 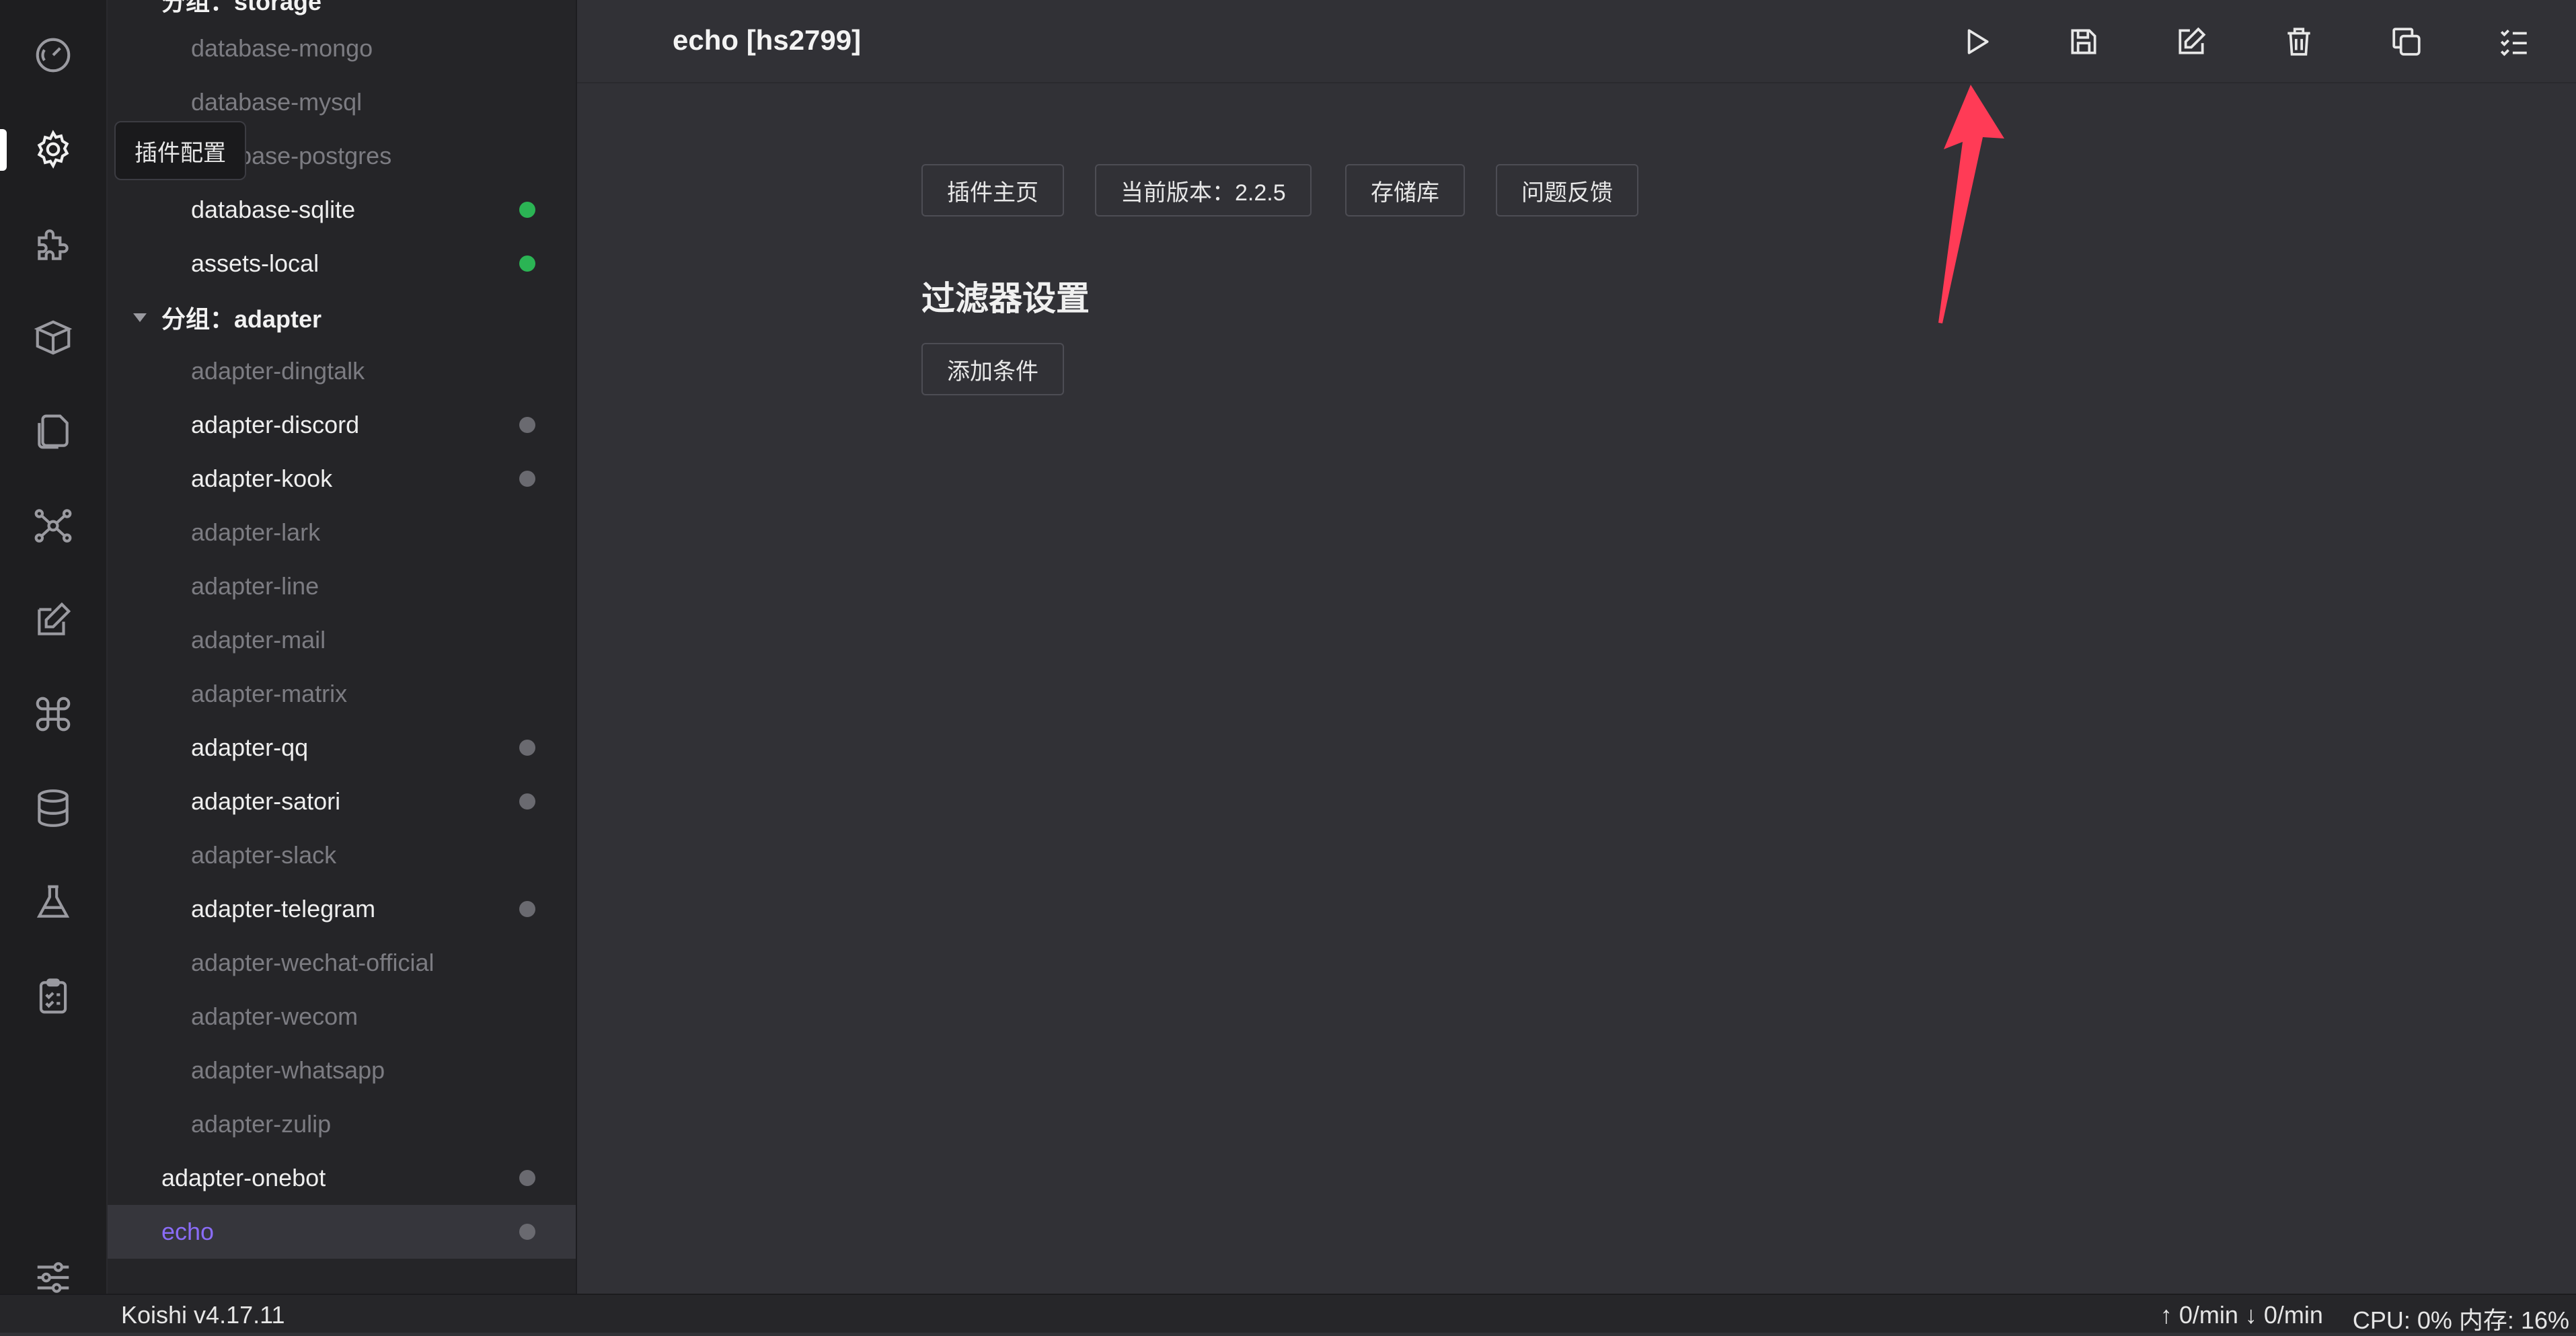 I want to click on plugin-item: adapter-discord, so click(x=342, y=425).